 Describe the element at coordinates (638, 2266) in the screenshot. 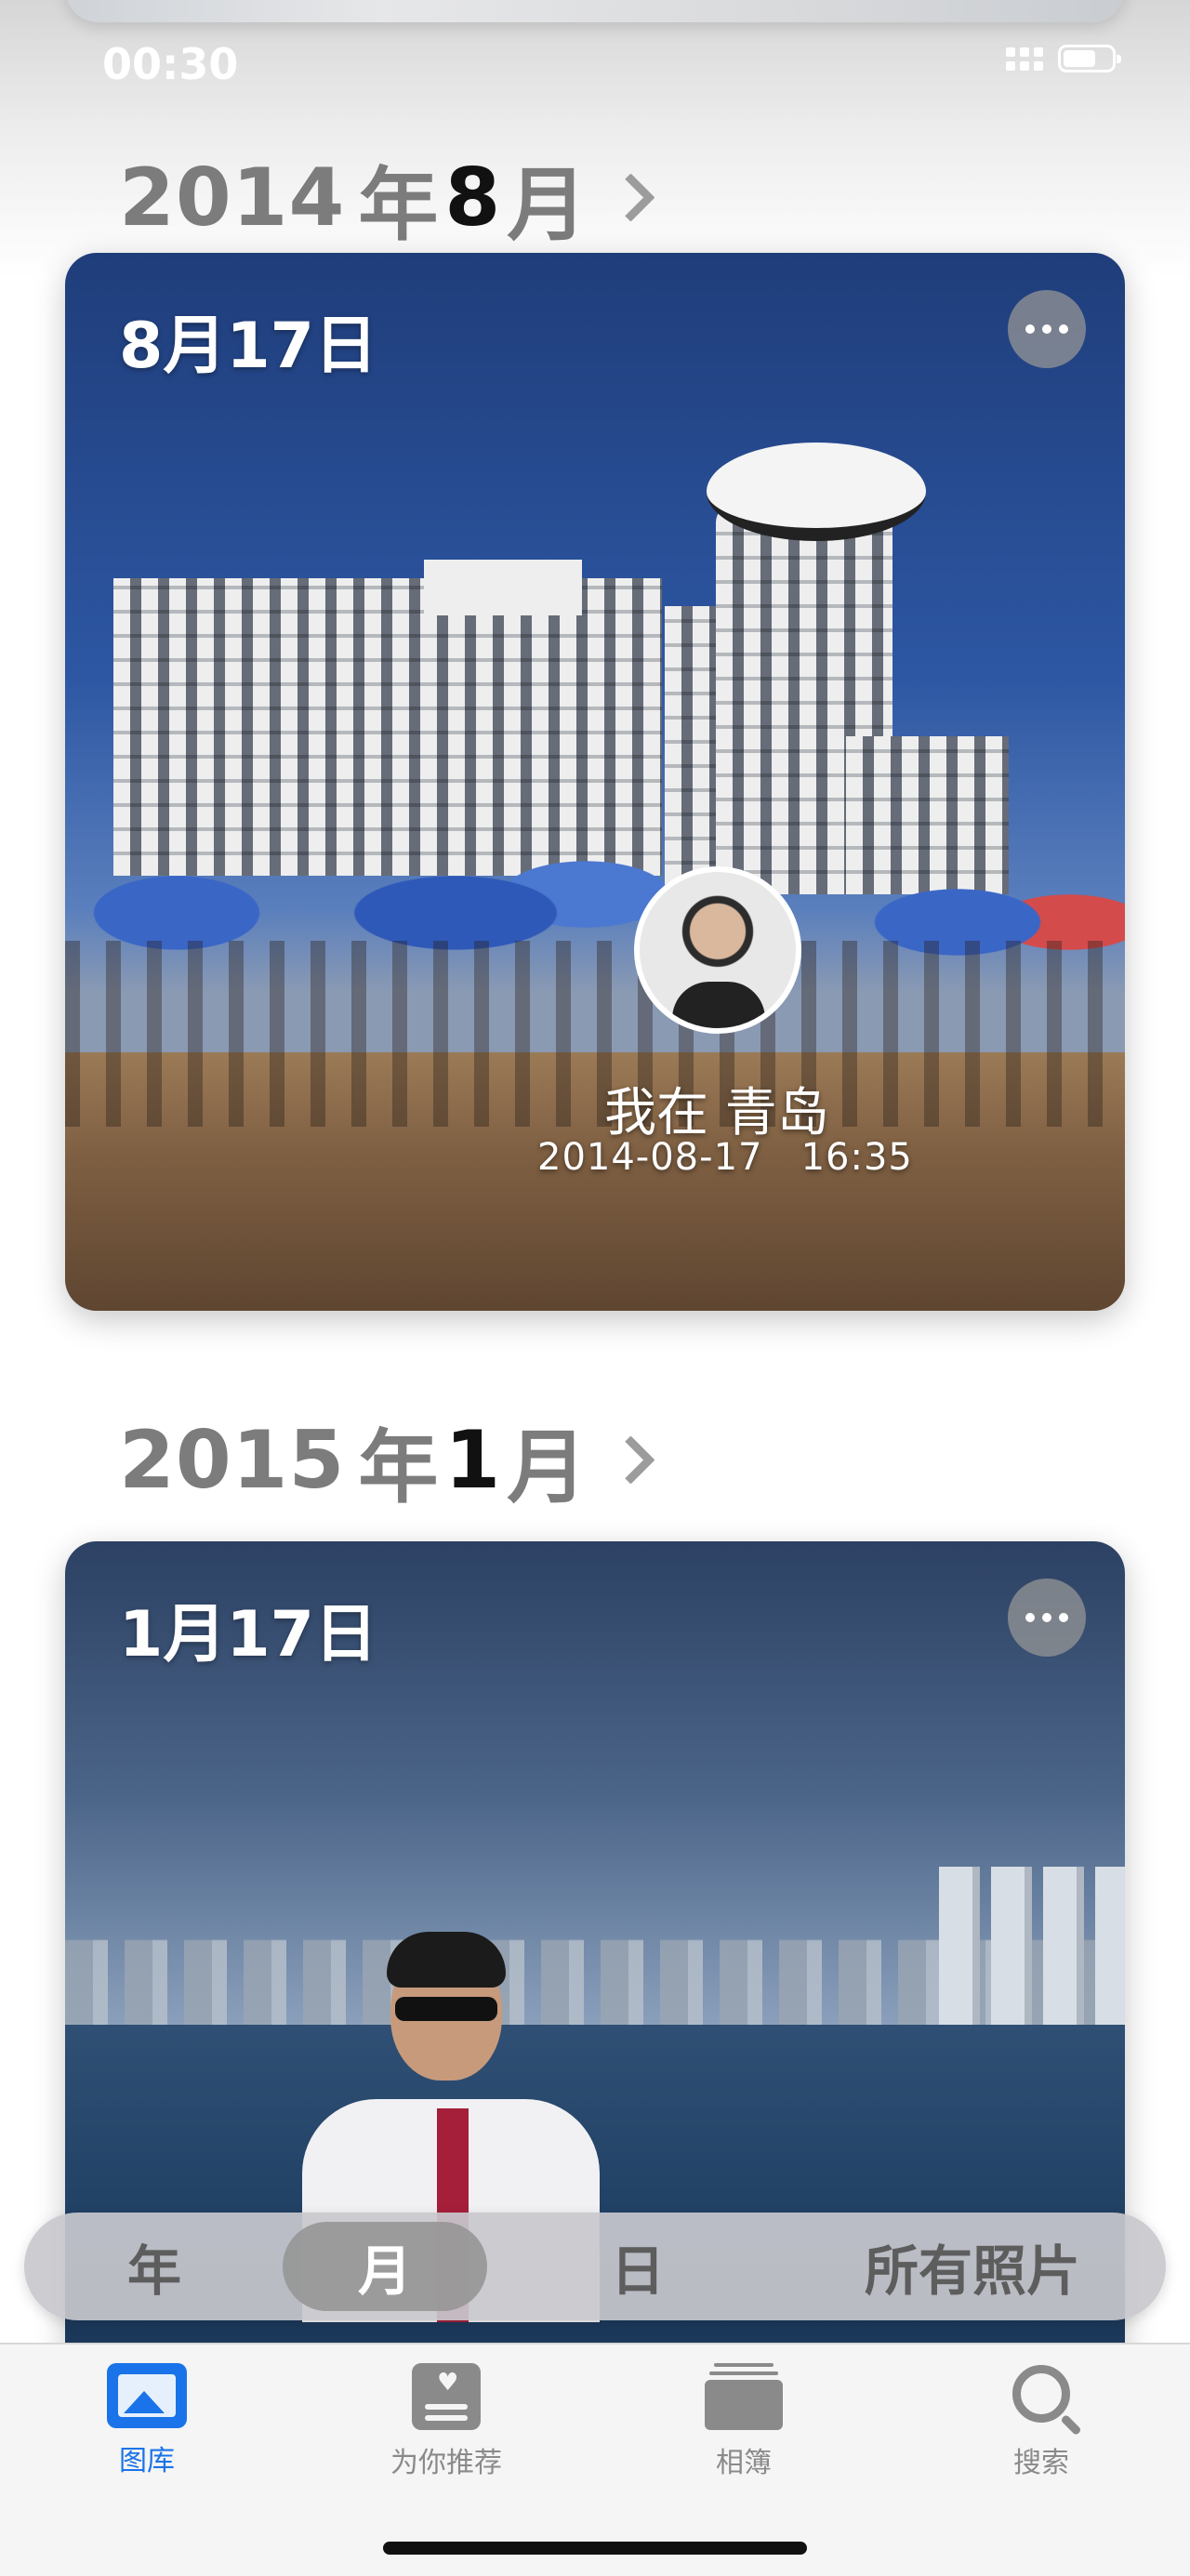

I see `segment-days: 日` at that location.